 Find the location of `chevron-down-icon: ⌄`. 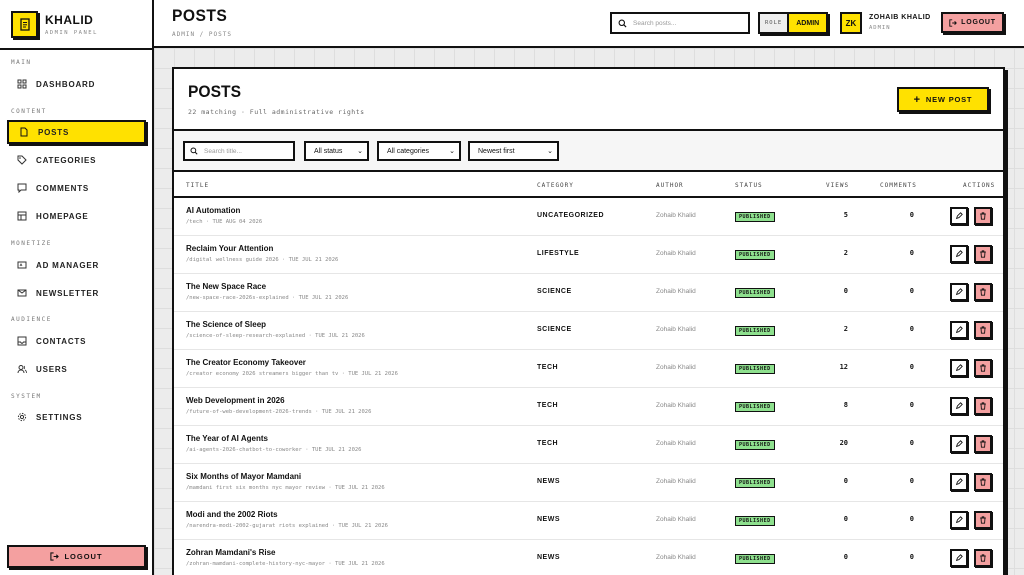

chevron-down-icon: ⌄ is located at coordinates (452, 151).